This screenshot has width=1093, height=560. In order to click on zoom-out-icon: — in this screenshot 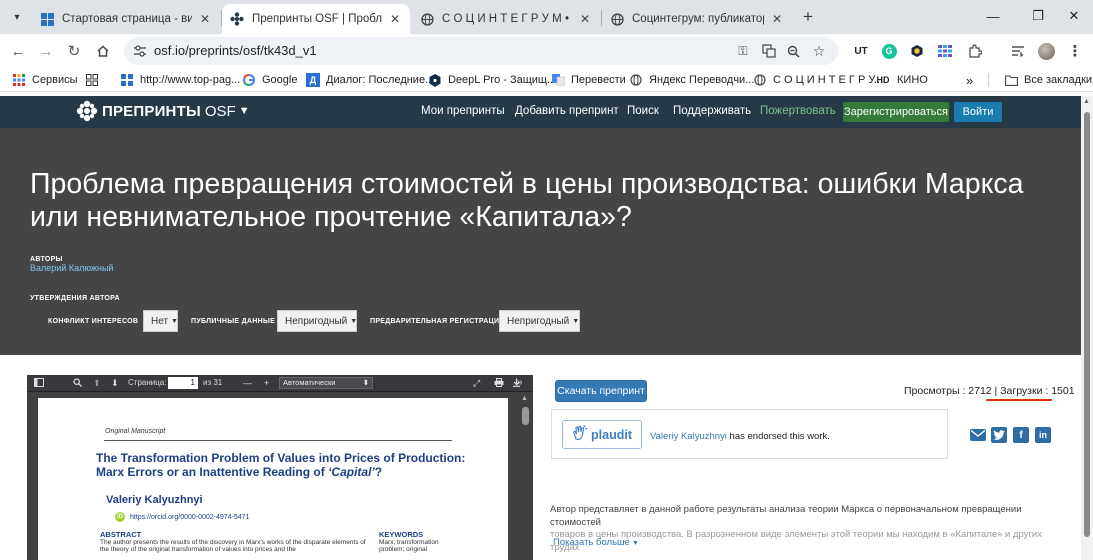, I will do `click(247, 383)`.